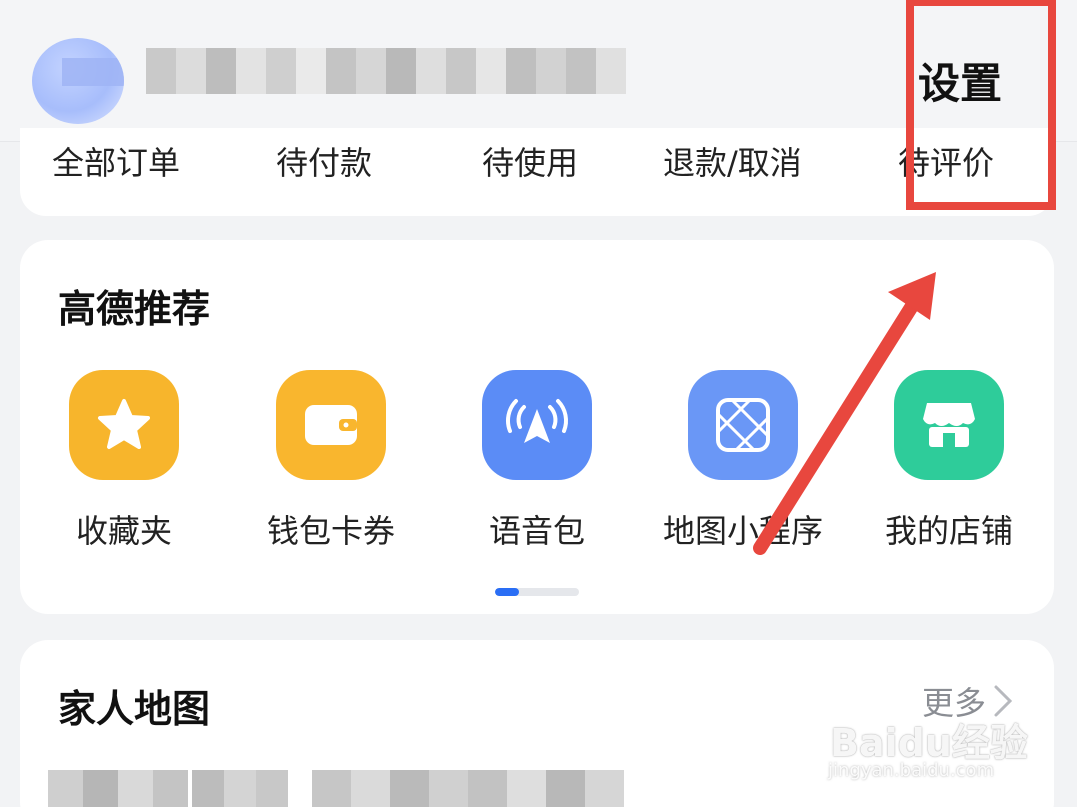 The width and height of the screenshot is (1077, 807). I want to click on app-label: 收藏夹, so click(123, 531).